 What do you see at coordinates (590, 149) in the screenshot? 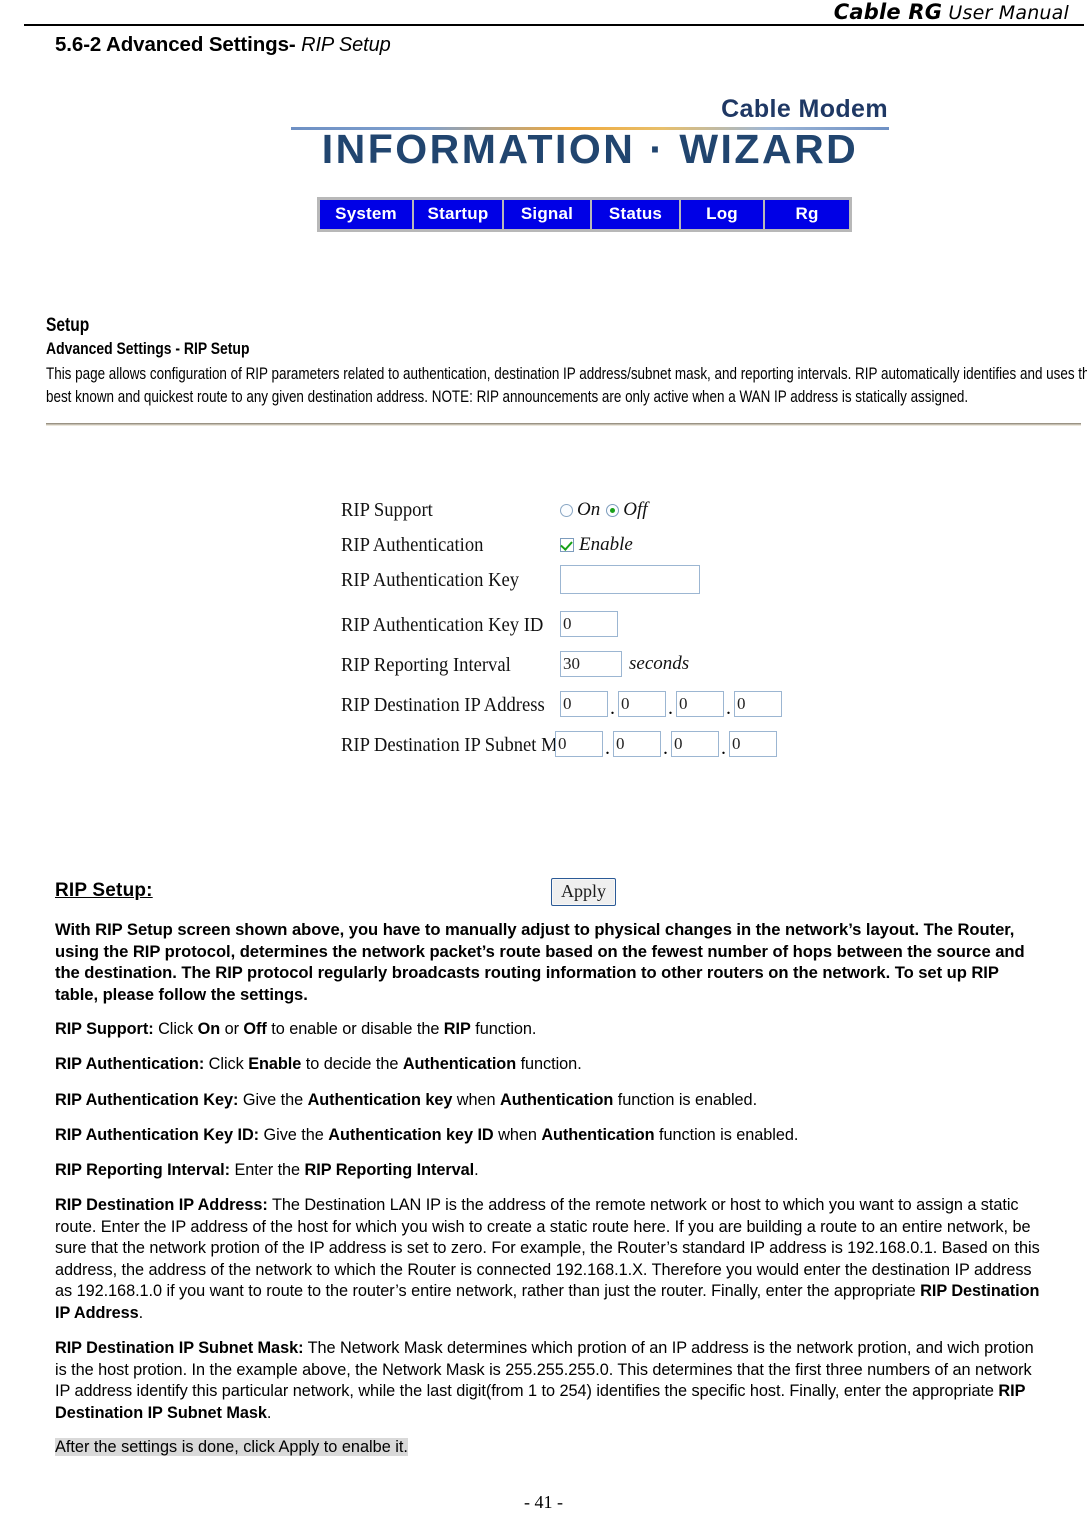
I see `brand-title: INFORMATION · WIZARD` at bounding box center [590, 149].